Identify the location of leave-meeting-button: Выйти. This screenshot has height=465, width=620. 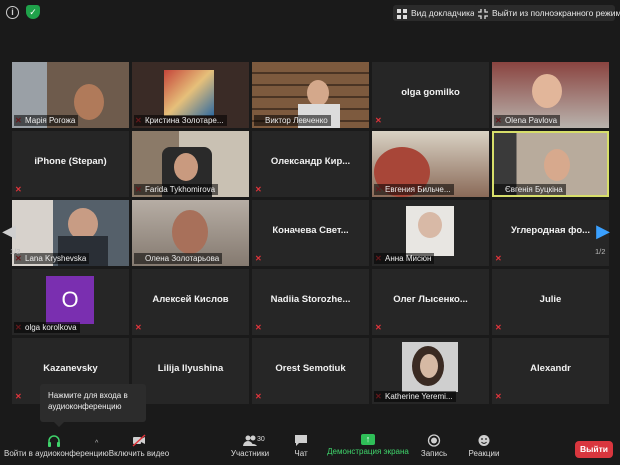
(594, 449).